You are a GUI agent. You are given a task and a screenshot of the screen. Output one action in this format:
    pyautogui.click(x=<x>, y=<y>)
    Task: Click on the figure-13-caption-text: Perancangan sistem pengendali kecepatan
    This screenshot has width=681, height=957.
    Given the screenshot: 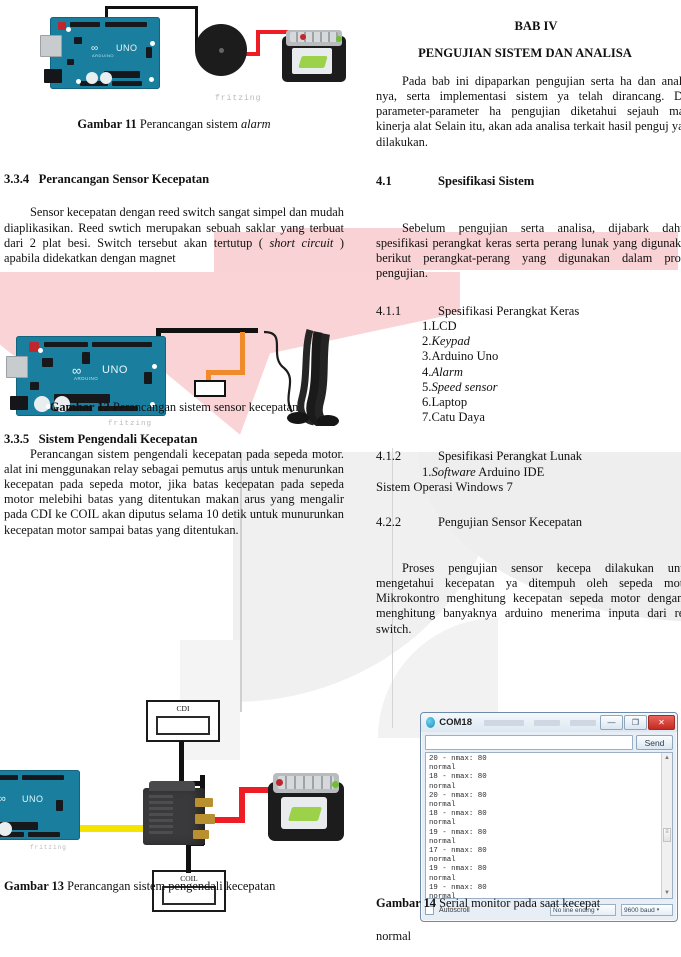 What is the action you would take?
    pyautogui.click(x=171, y=886)
    